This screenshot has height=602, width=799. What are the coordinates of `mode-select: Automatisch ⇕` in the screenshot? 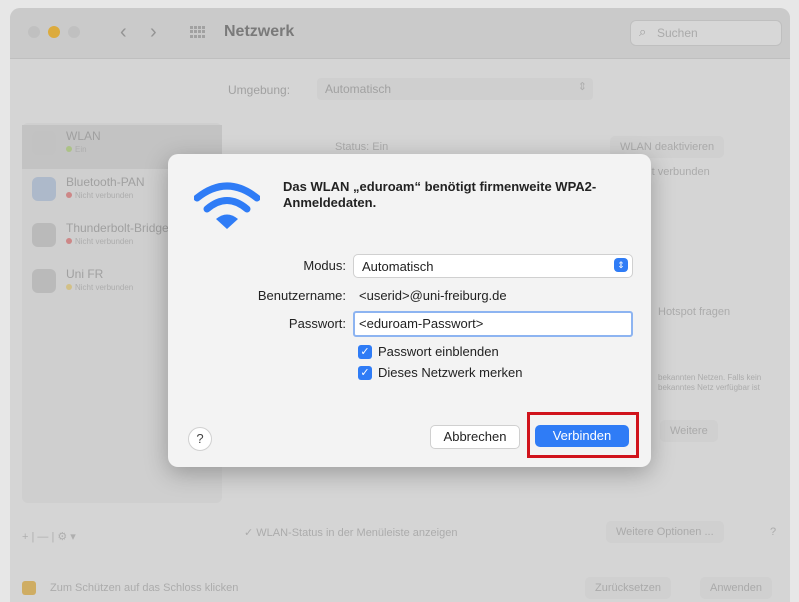 It's located at (493, 266).